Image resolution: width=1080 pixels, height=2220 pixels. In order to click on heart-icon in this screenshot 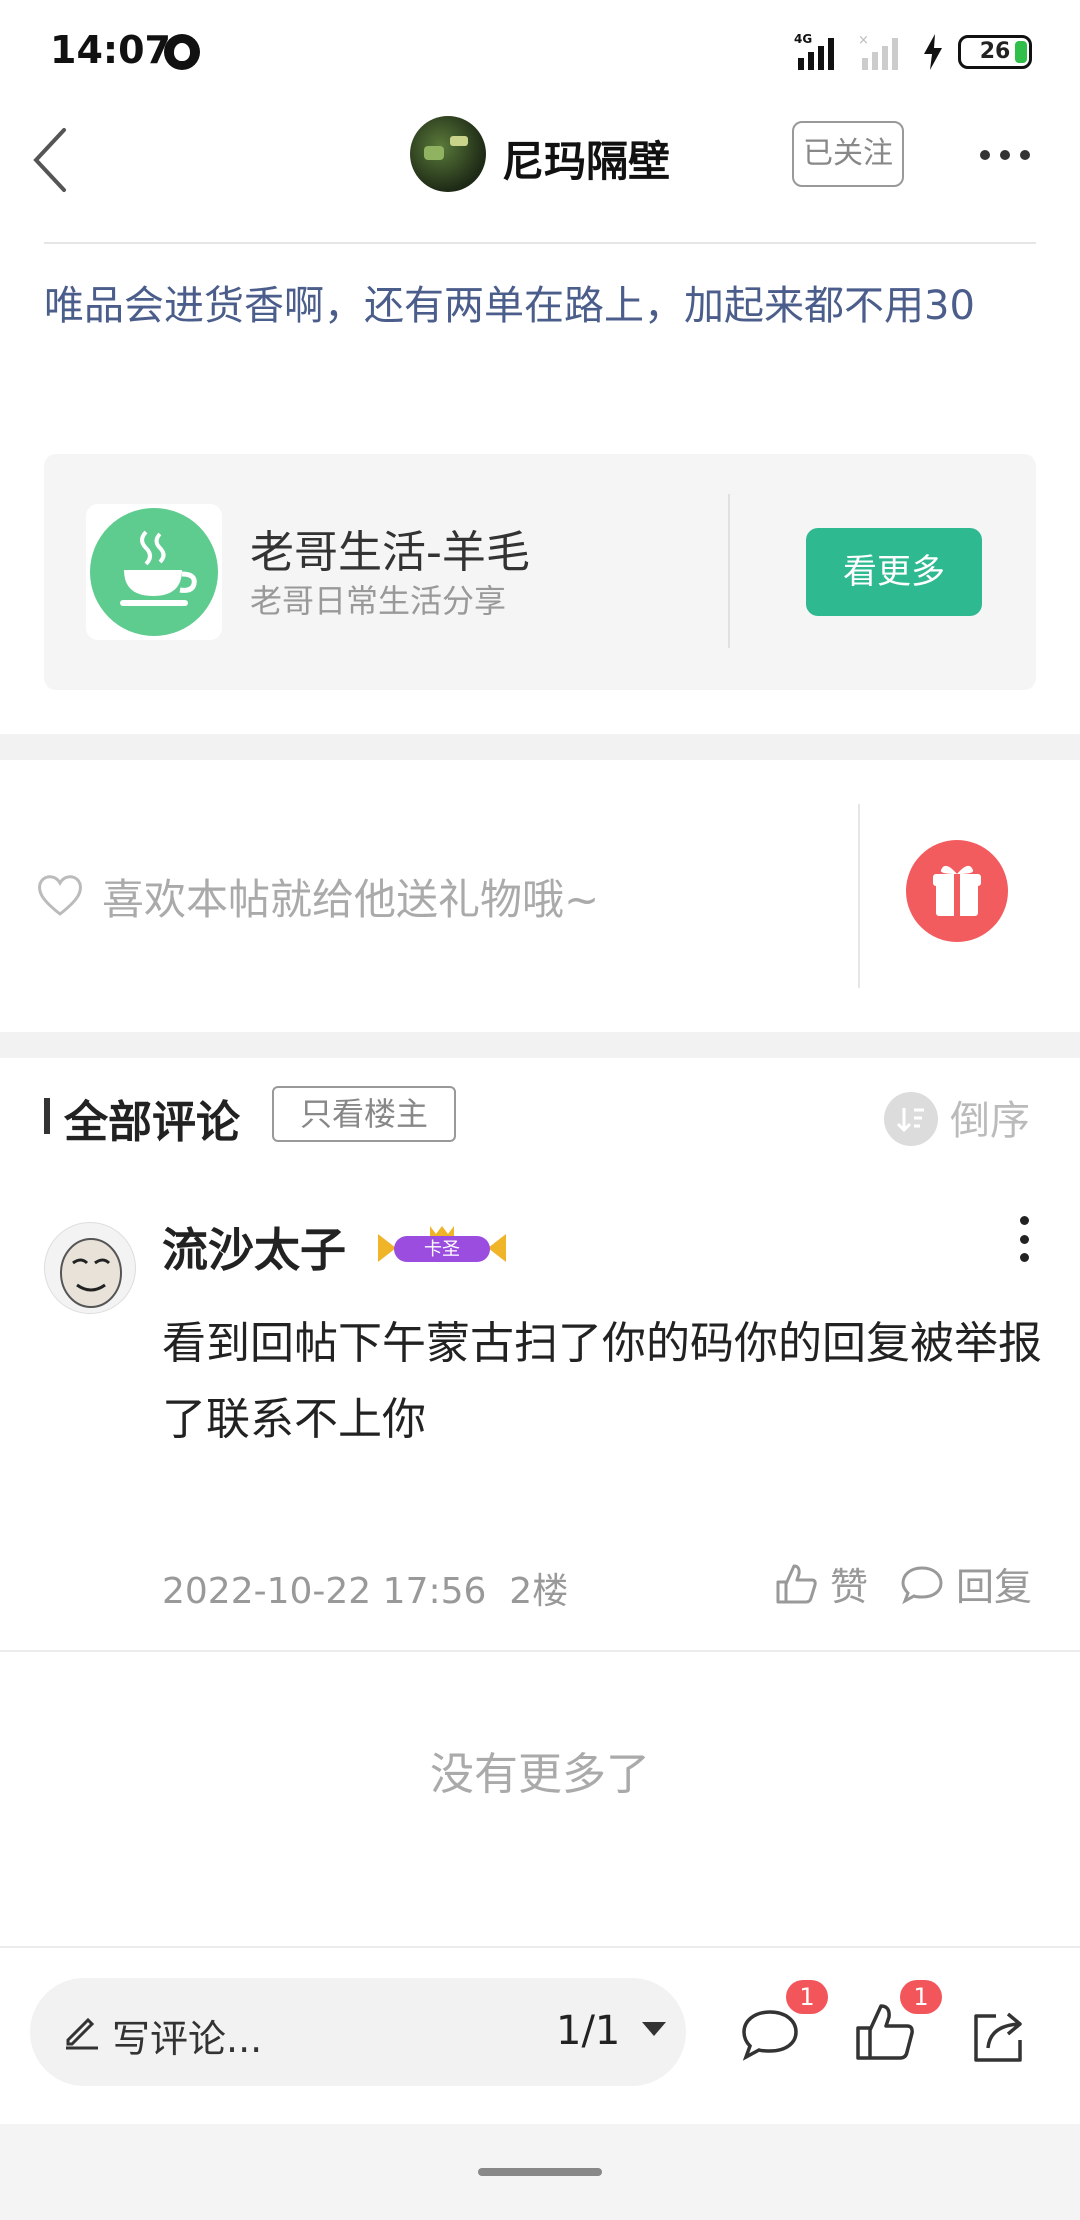, I will do `click(60, 895)`.